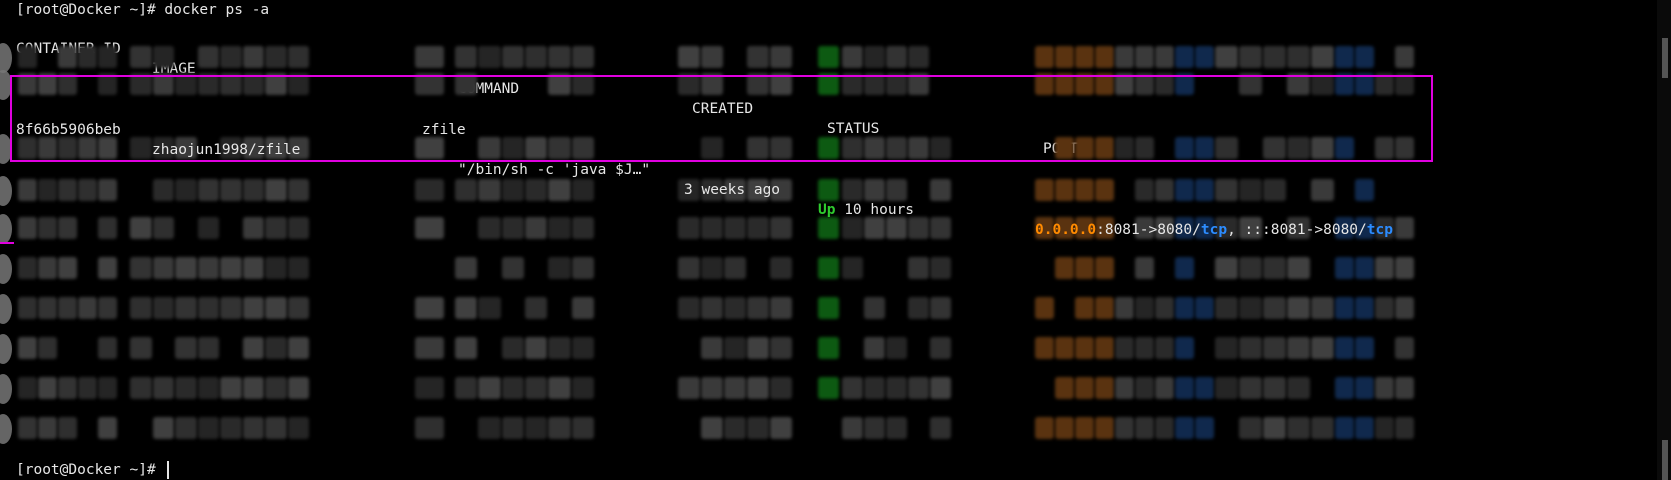  Describe the element at coordinates (1665, 58) in the screenshot. I see `scrollbar-thumb-top` at that location.